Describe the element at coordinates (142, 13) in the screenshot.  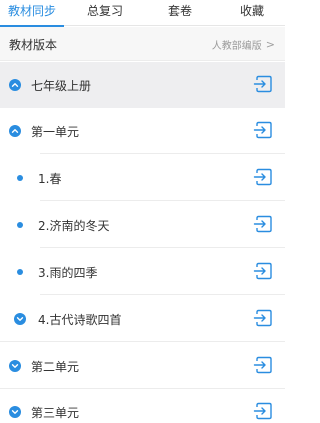
I see `top-tab-bar: 教材同步 总复习 套卷 收藏` at that location.